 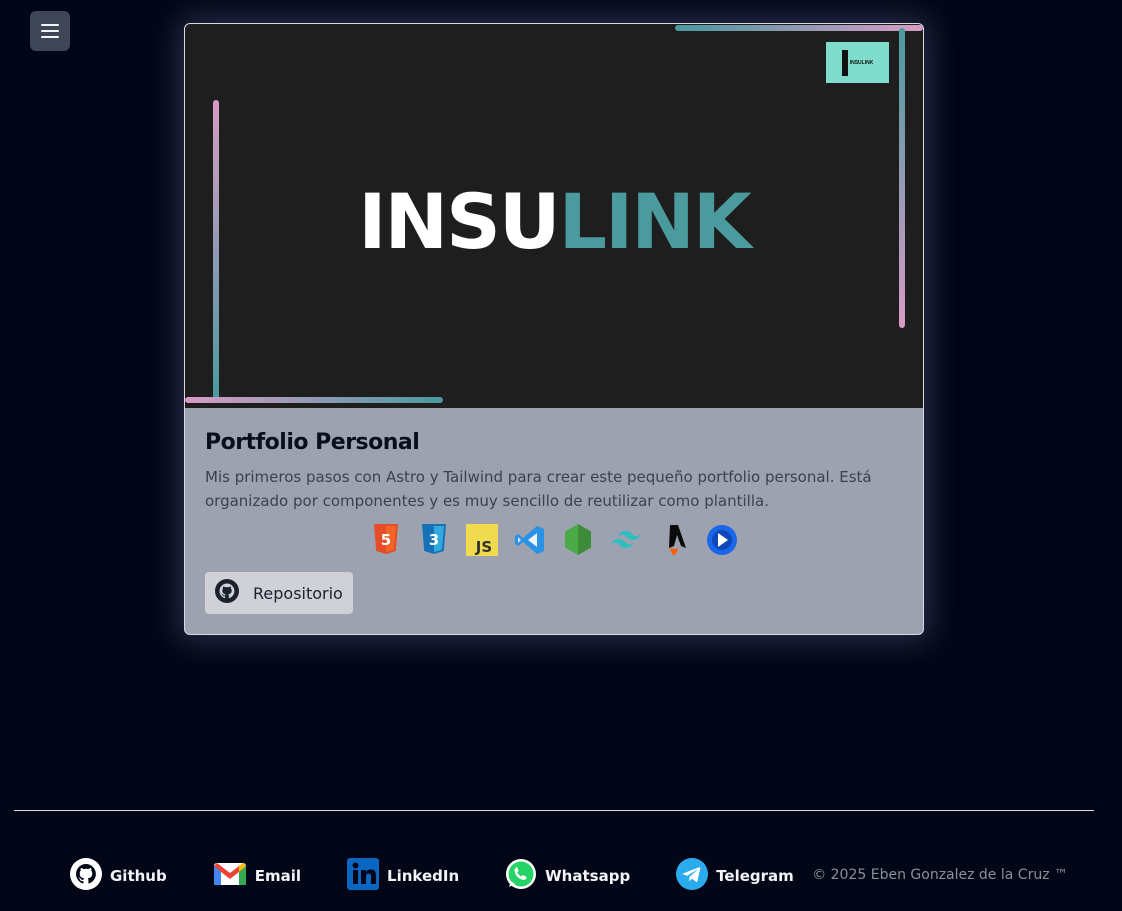 I want to click on linkedin-icon, so click(x=363, y=876).